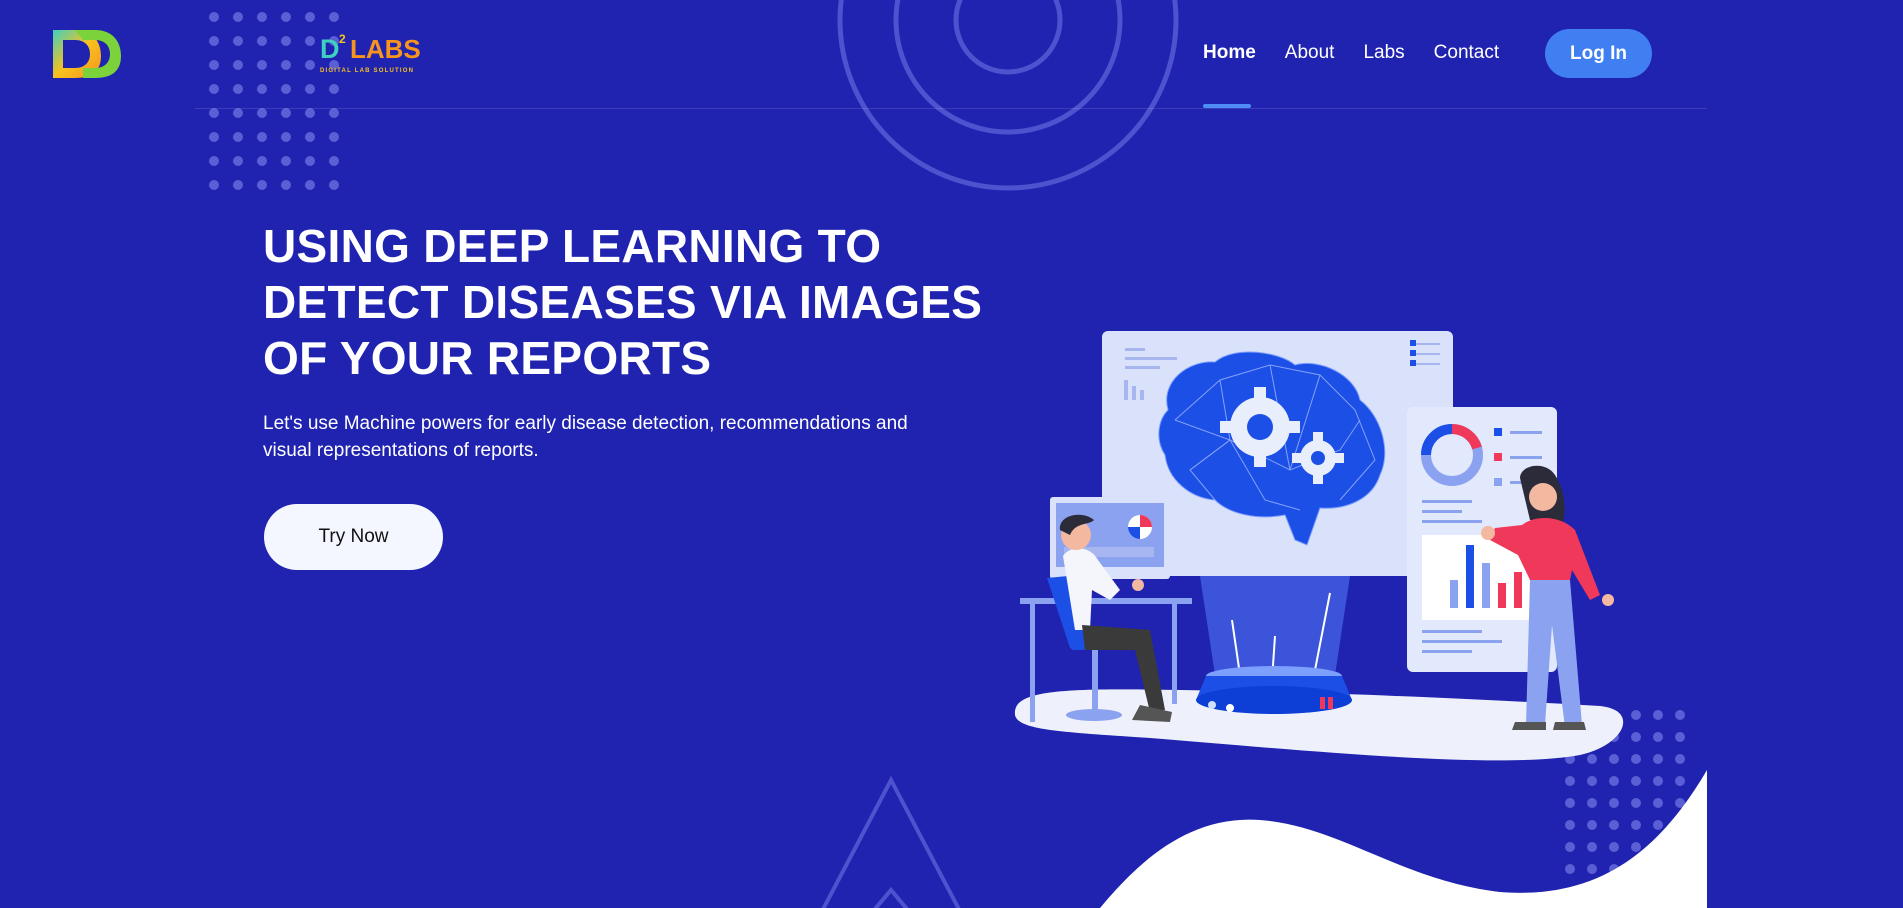 The height and width of the screenshot is (908, 1903). What do you see at coordinates (367, 71) in the screenshot?
I see `logo-tagline: DIGITAL LAB SOLUTION` at bounding box center [367, 71].